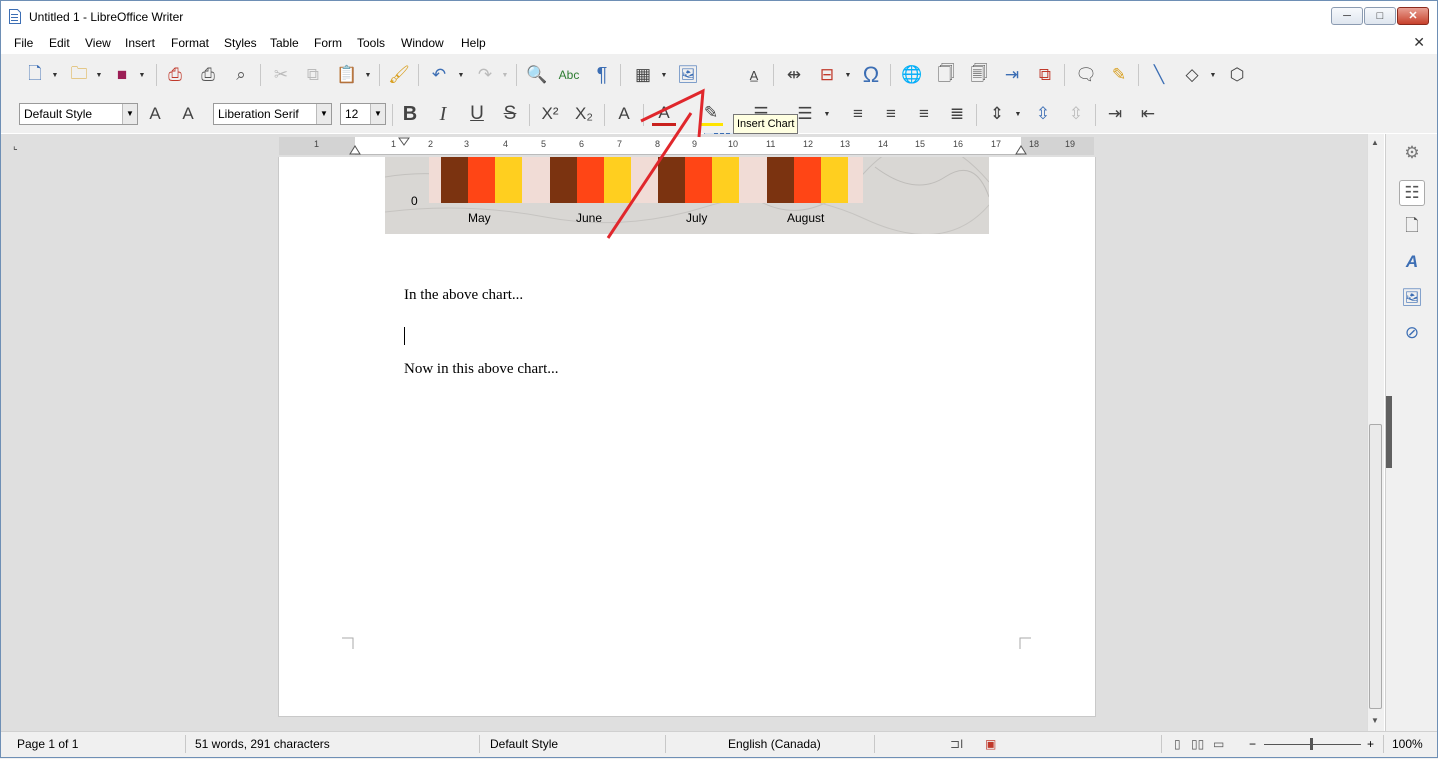 Image resolution: width=1438 pixels, height=759 pixels. Describe the element at coordinates (272, 114) in the screenshot. I see `font-name-combo: Liberation Serif ▼` at that location.